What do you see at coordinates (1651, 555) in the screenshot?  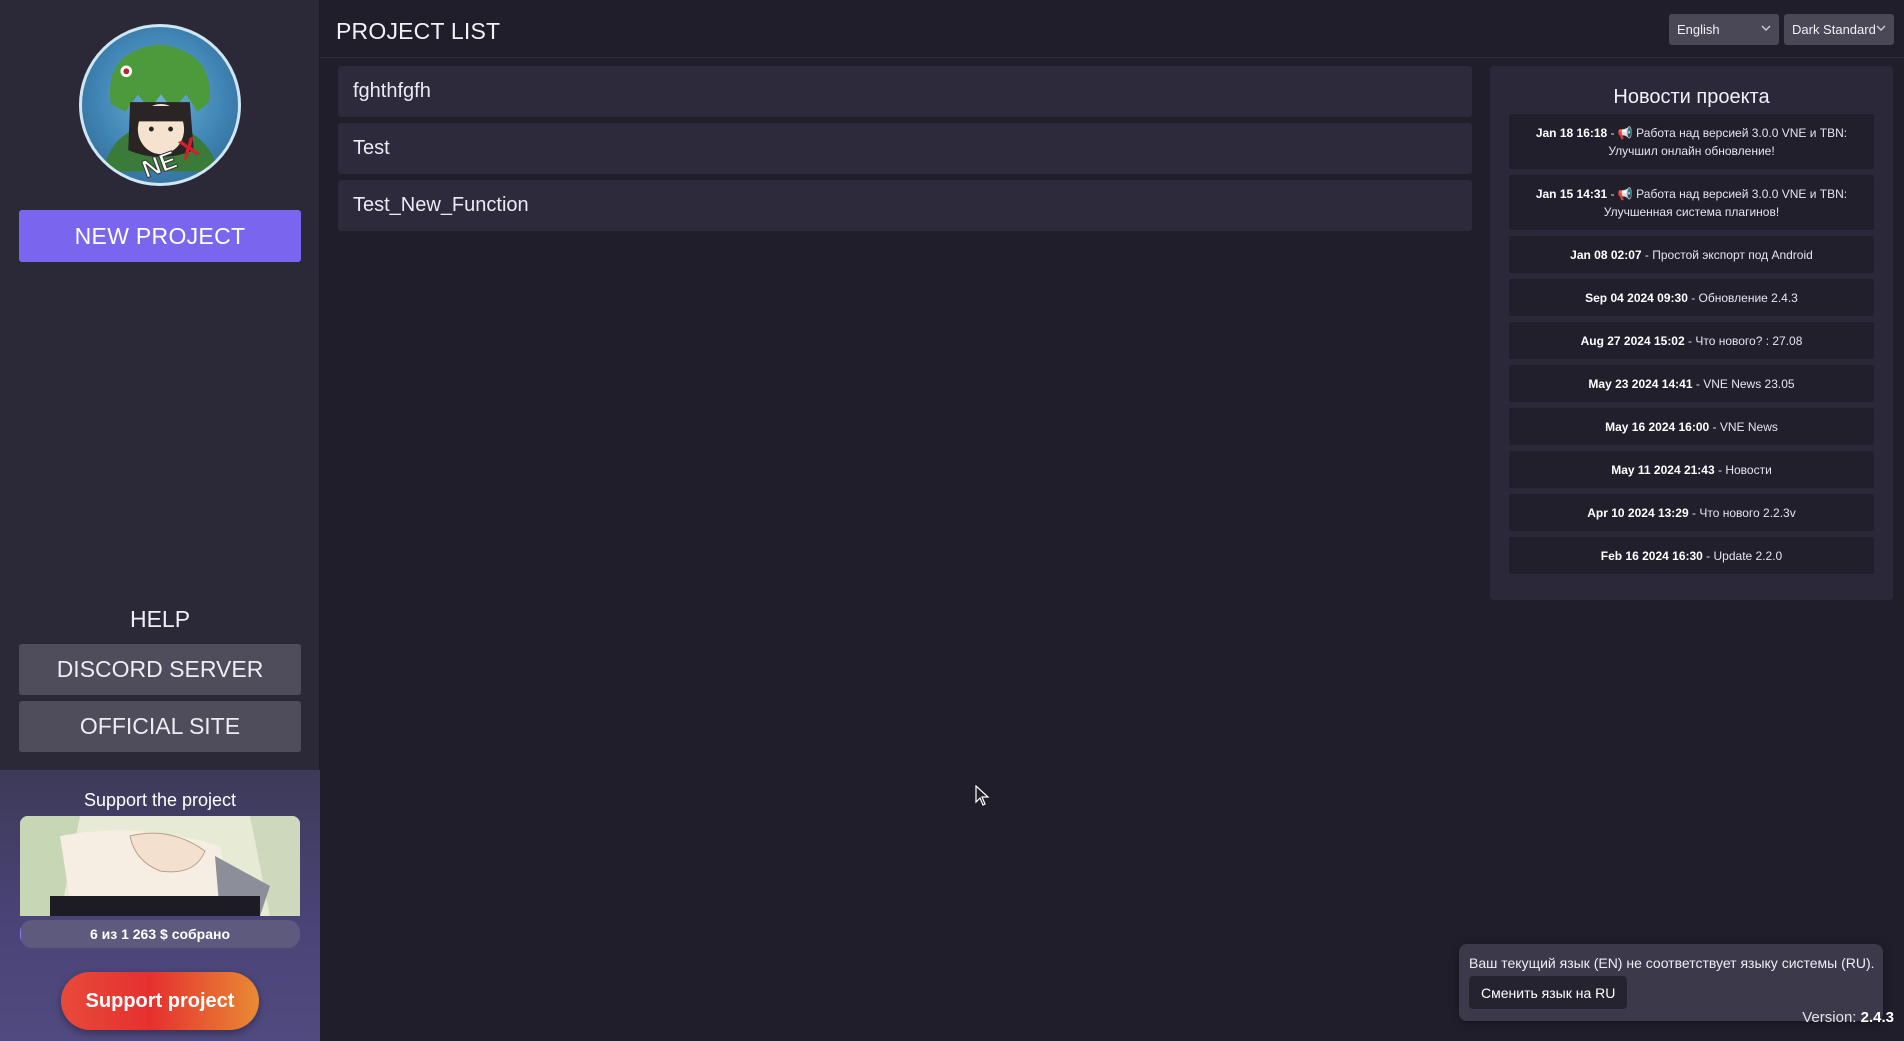 I see `news-date: Feb 16 2024 16:30` at bounding box center [1651, 555].